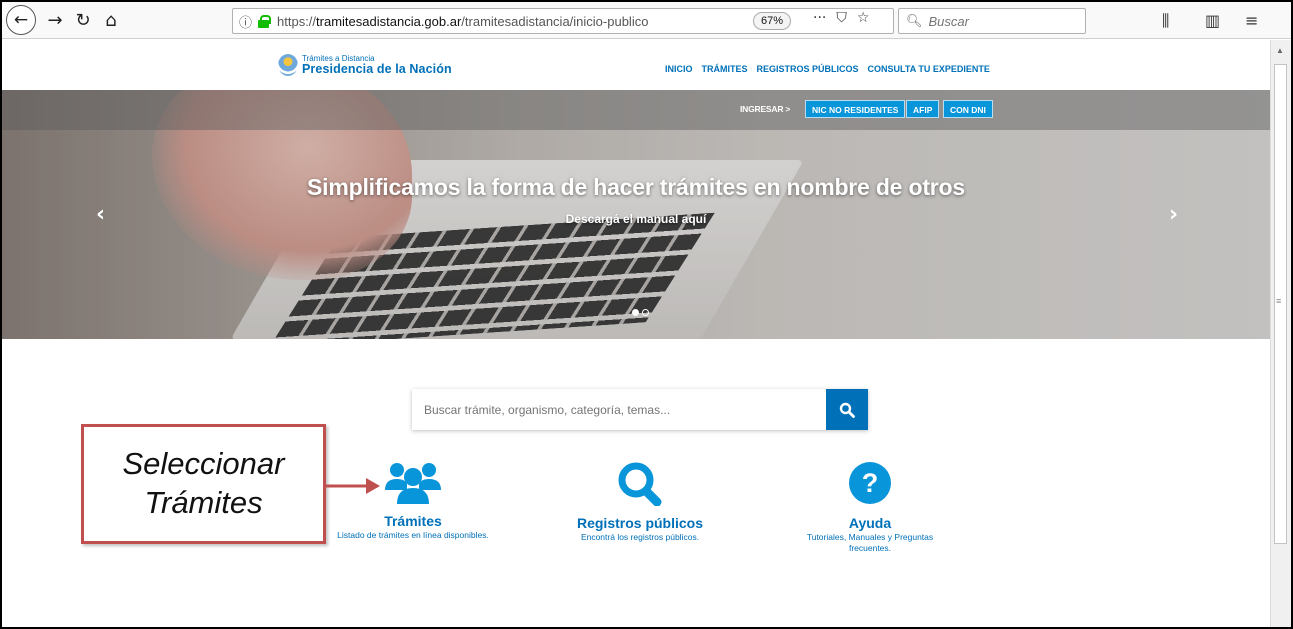 This screenshot has height=629, width=1293. What do you see at coordinates (203, 484) in the screenshot?
I see `annotation-callout: Seleccionar Trámites` at bounding box center [203, 484].